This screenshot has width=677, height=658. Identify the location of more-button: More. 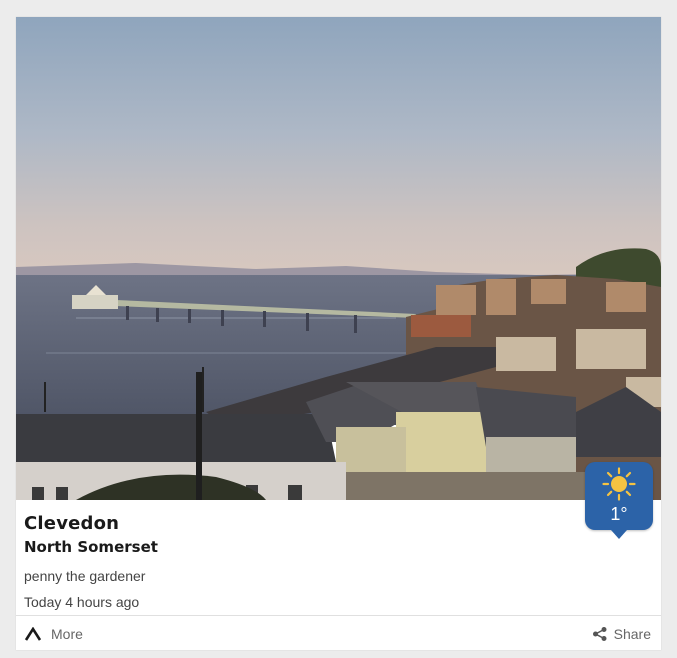
(53, 633).